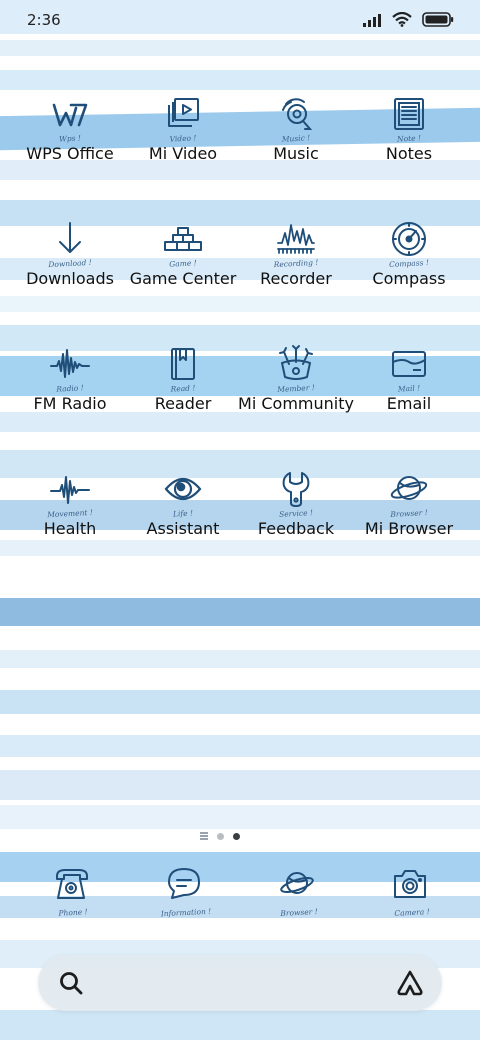 This screenshot has width=480, height=1040. I want to click on app-label: Mi Browser, so click(409, 528).